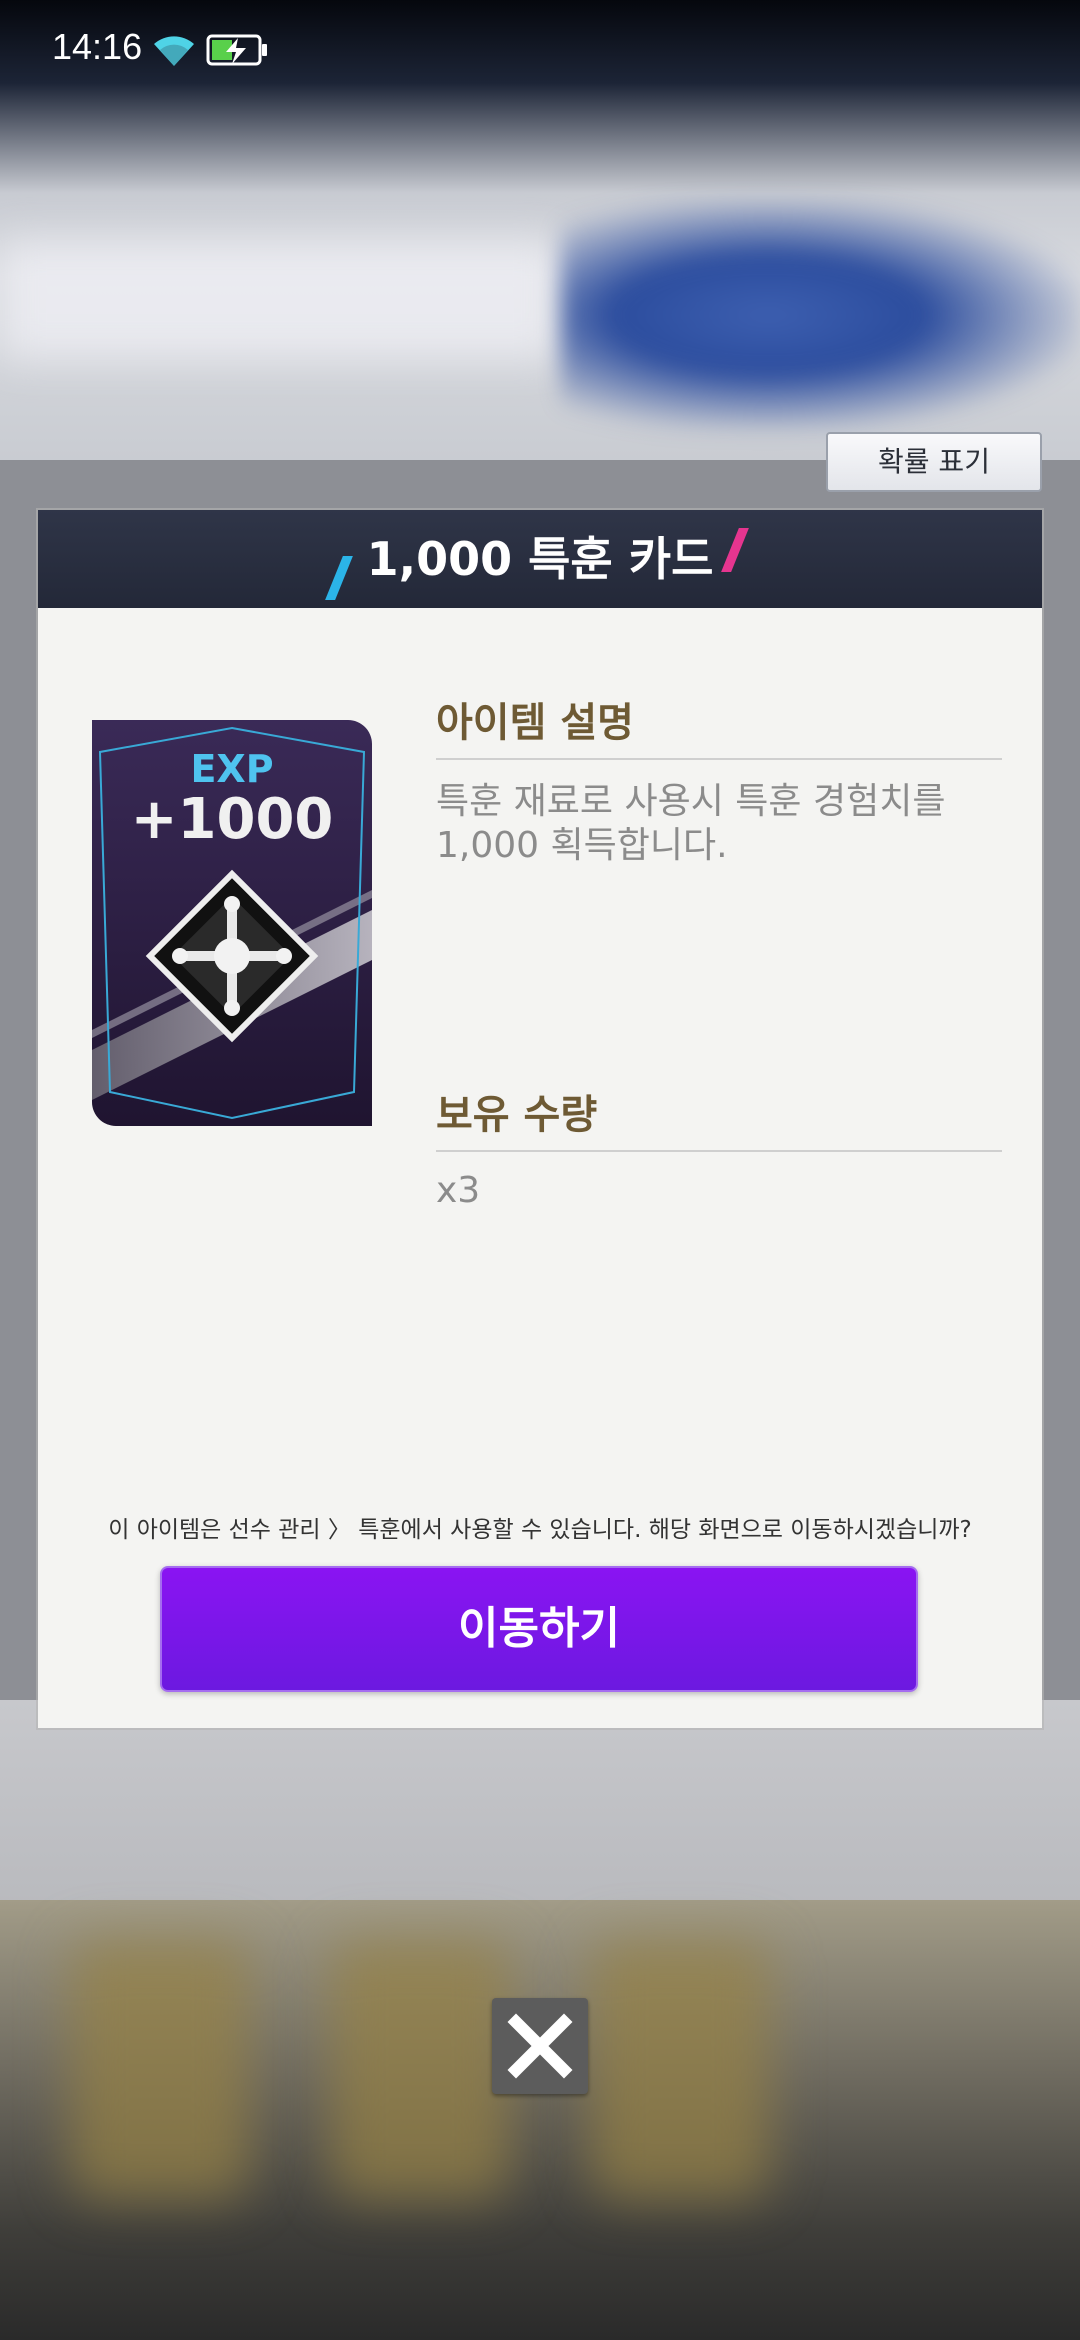 The height and width of the screenshot is (2340, 1080). I want to click on probability-button: 확률 표기, so click(934, 462).